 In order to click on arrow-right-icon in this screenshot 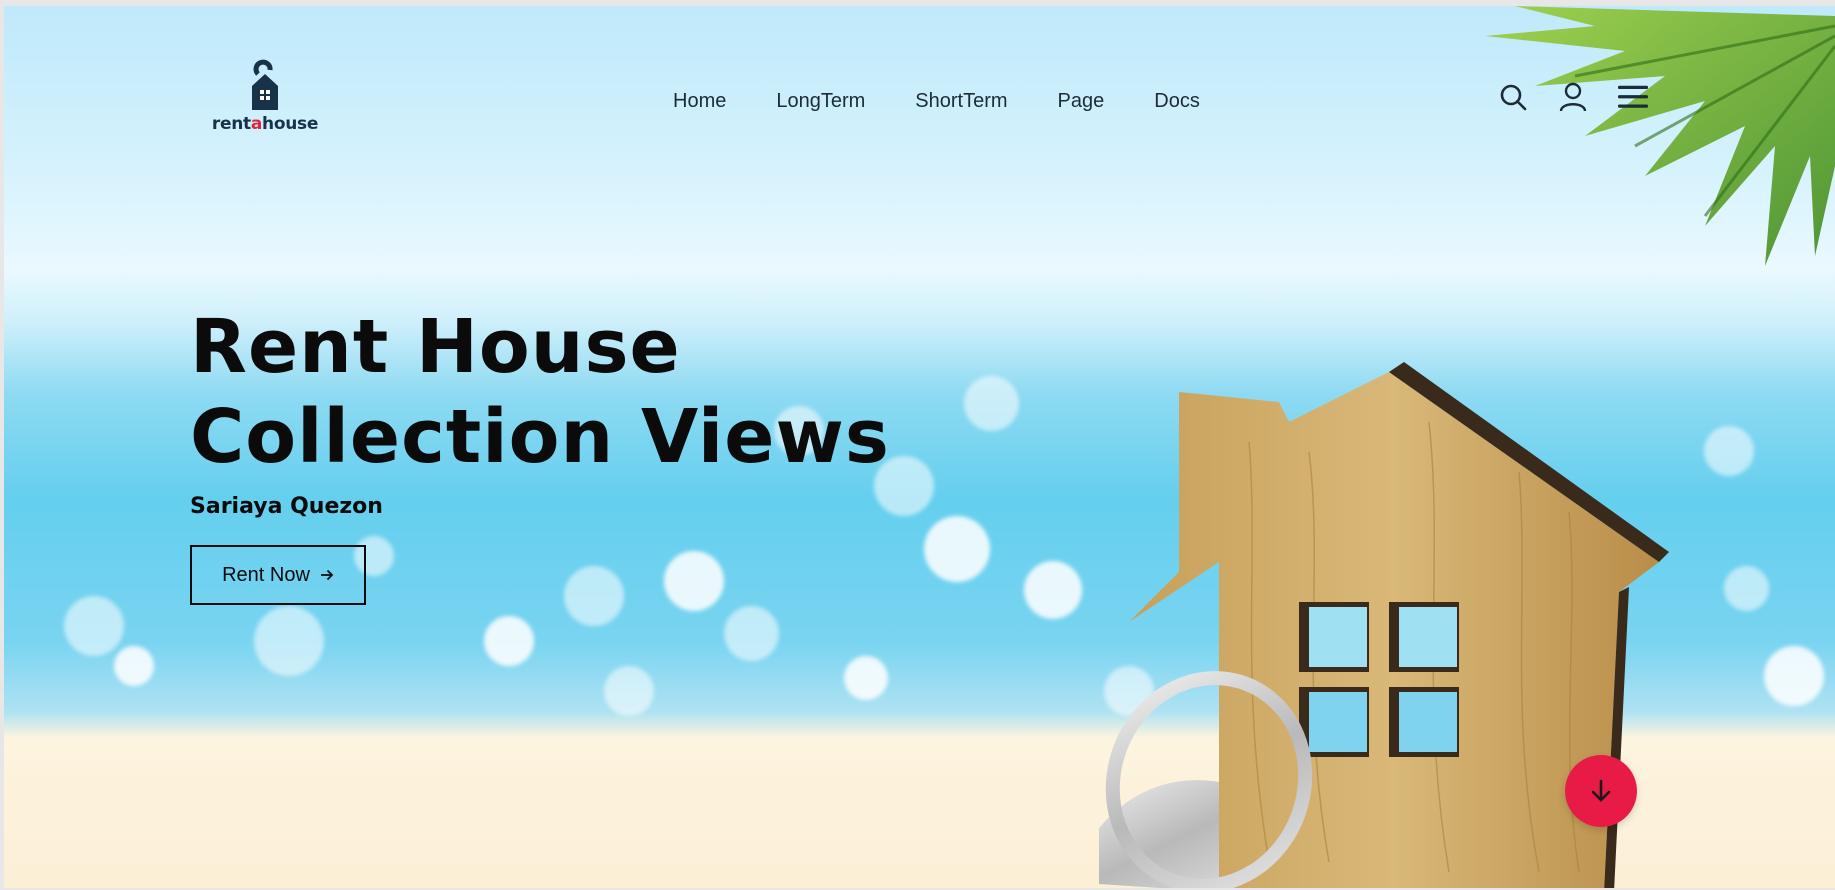, I will do `click(327, 575)`.